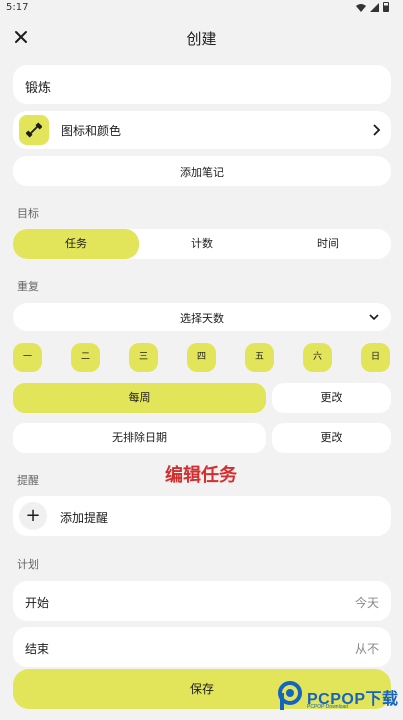 This screenshot has height=720, width=403. Describe the element at coordinates (201, 357) in the screenshot. I see `day-chip-thu: 四` at that location.